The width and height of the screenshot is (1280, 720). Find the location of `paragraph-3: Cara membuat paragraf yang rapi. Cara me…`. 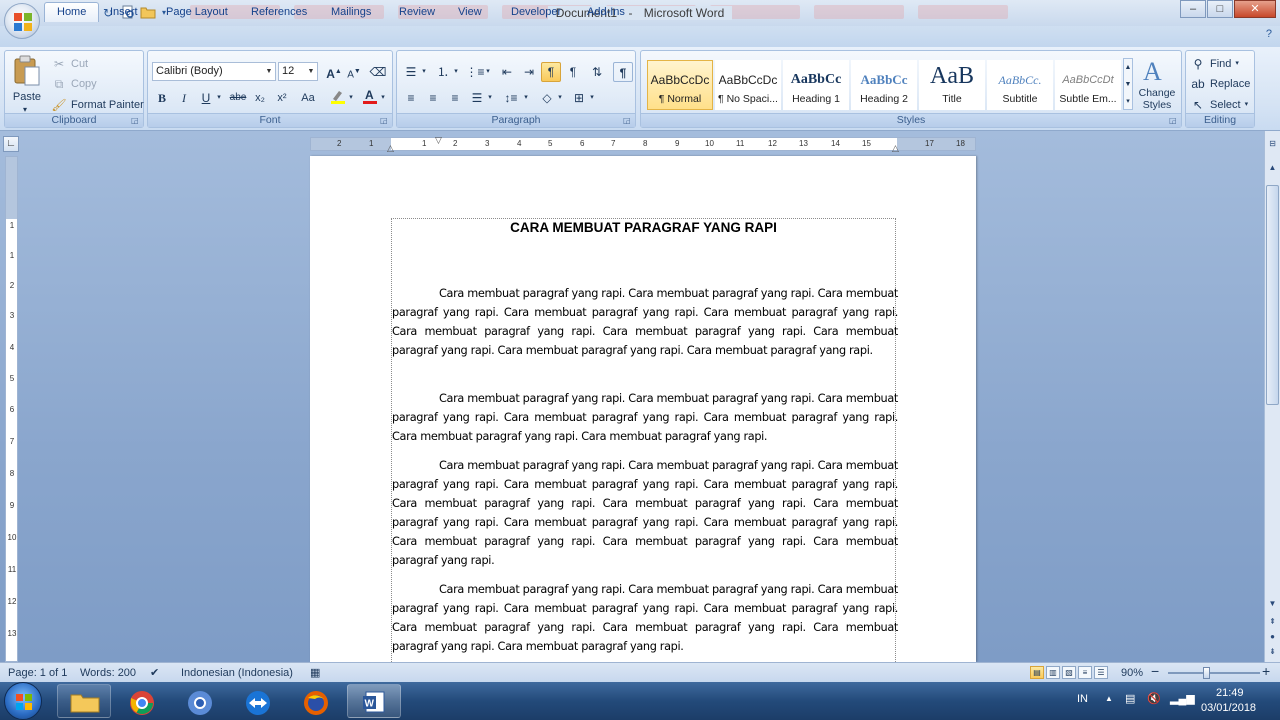

paragraph-3: Cara membuat paragraf yang rapi. Cara me… is located at coordinates (645, 513).